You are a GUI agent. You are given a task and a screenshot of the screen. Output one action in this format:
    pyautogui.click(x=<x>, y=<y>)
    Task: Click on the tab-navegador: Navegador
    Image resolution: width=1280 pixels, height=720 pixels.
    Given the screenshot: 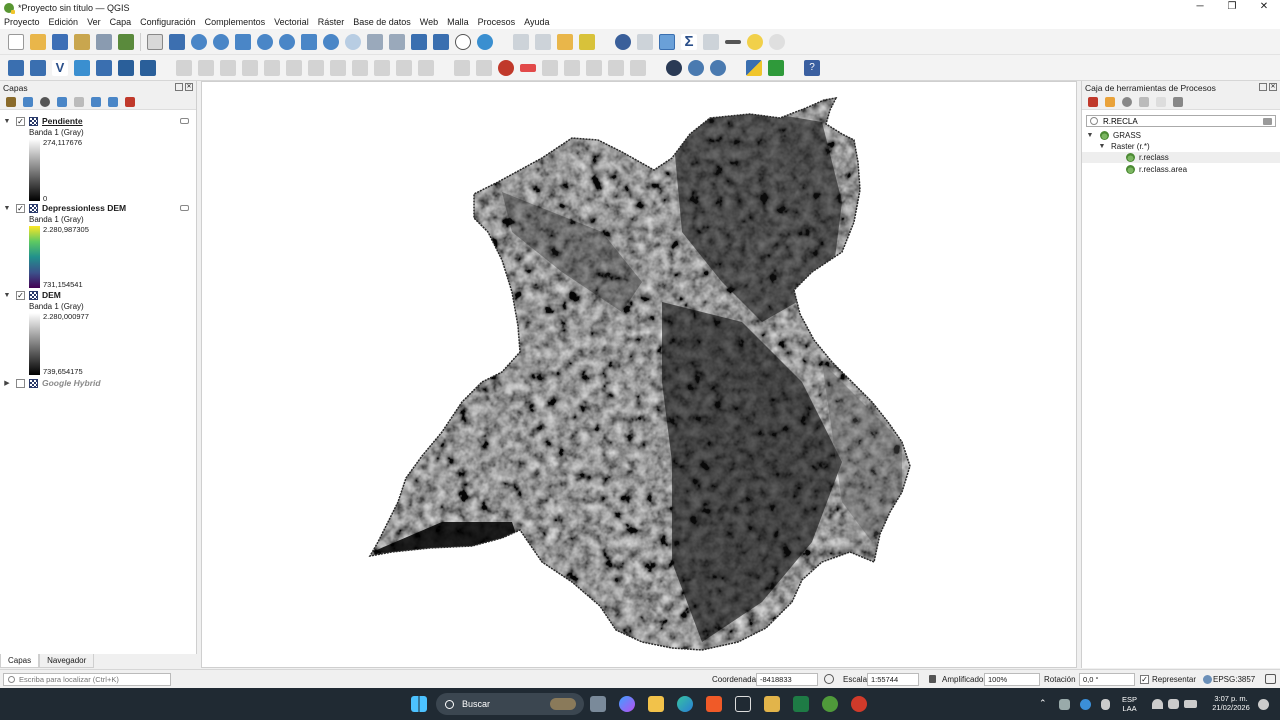 What is the action you would take?
    pyautogui.click(x=67, y=661)
    